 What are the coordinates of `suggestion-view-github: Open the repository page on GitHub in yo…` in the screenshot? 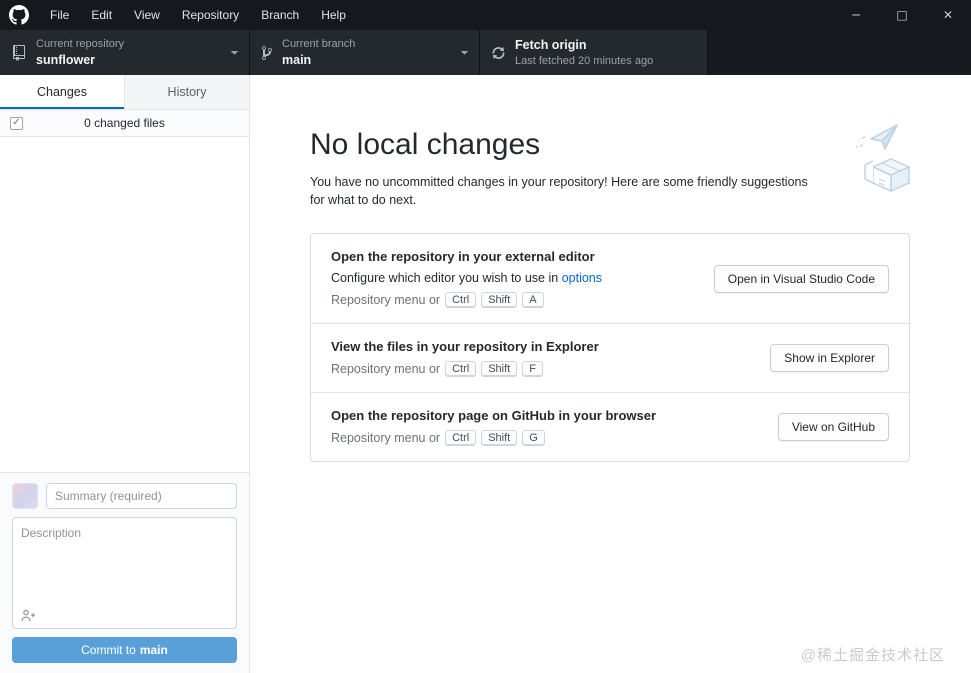 It's located at (610, 426).